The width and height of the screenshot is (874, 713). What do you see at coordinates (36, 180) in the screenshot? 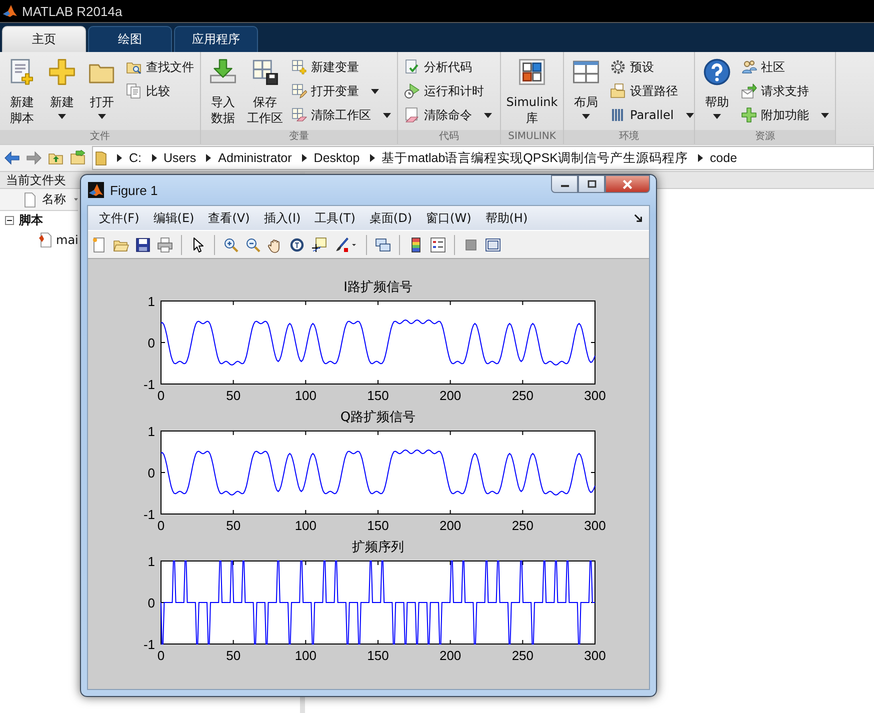
I see `panel-title: 当前文件夹` at bounding box center [36, 180].